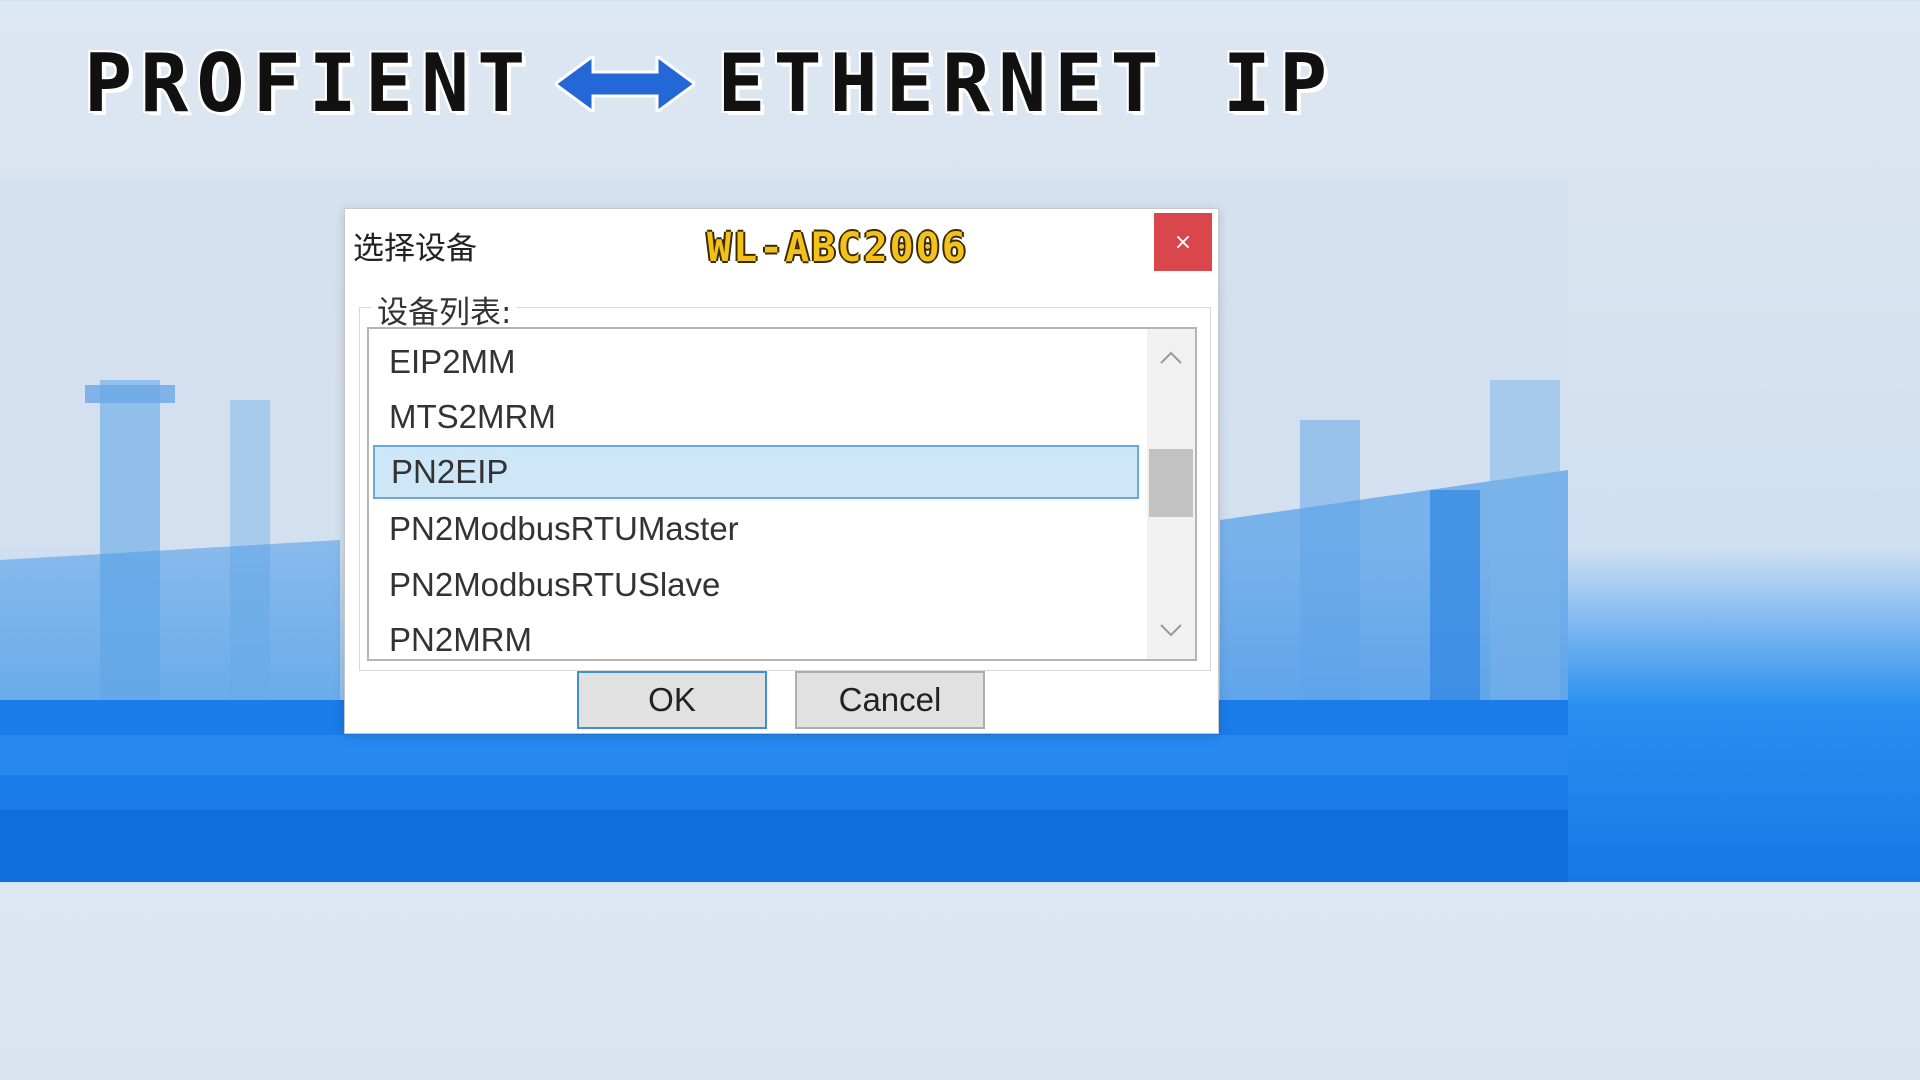  I want to click on ok-button: OK, so click(672, 700).